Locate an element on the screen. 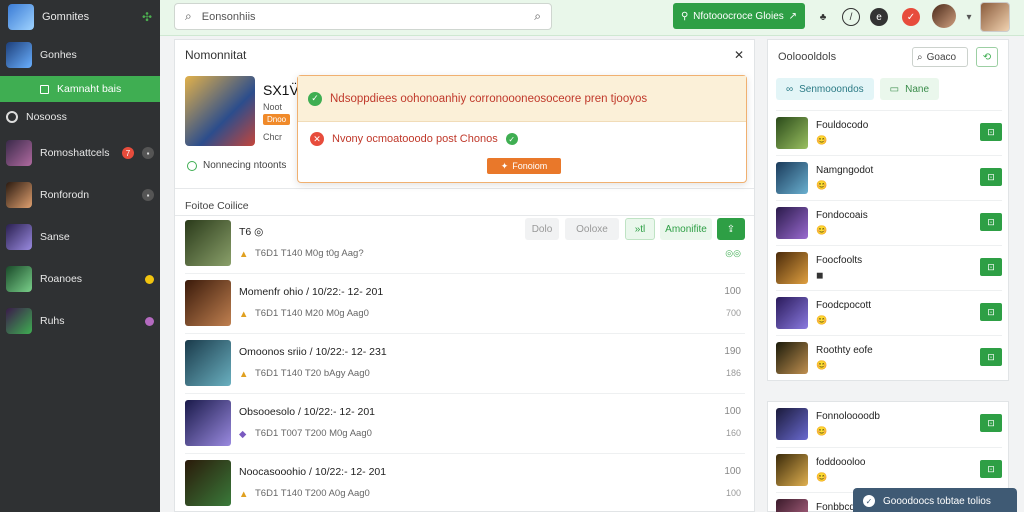  sidebar-item-ronforodn: Ronforodn ▪ is located at coordinates (80, 195).